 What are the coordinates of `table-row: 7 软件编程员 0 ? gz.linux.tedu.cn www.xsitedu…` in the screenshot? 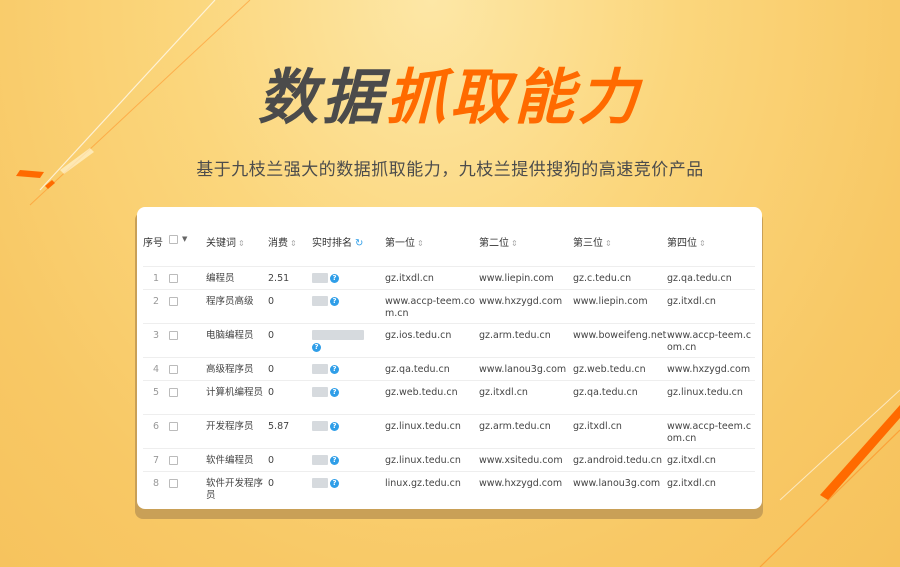 It's located at (449, 459).